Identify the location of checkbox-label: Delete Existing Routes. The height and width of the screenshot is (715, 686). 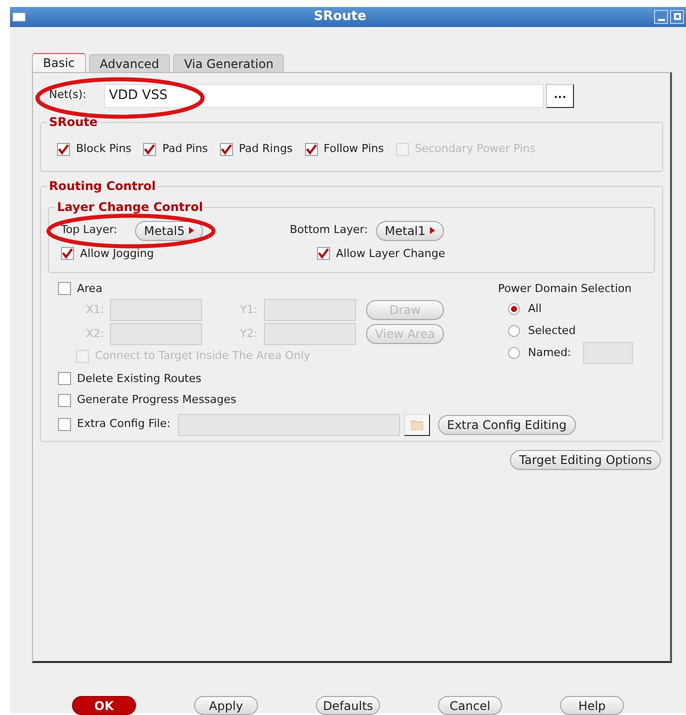
(139, 378).